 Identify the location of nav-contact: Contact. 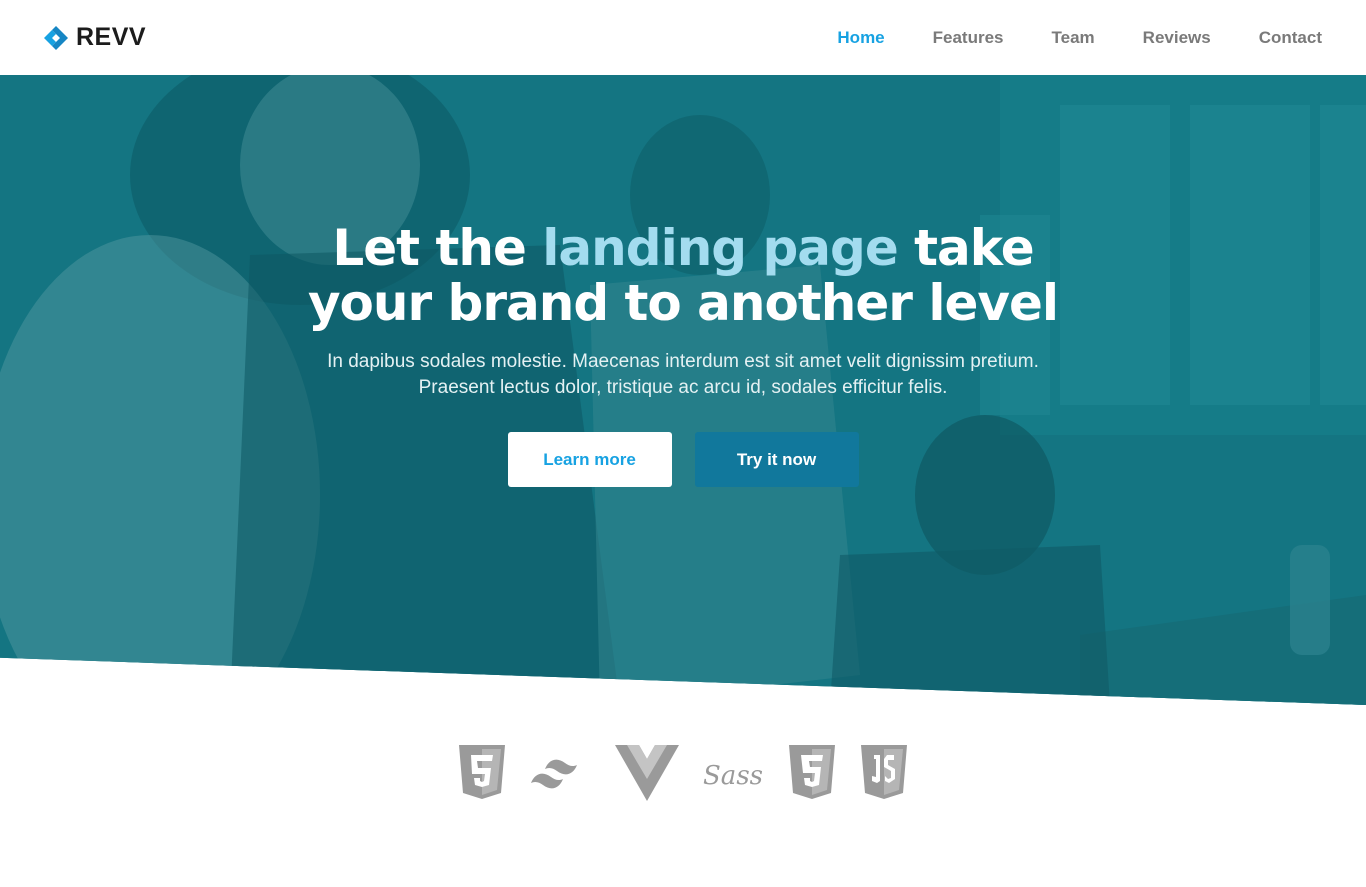
(1290, 38).